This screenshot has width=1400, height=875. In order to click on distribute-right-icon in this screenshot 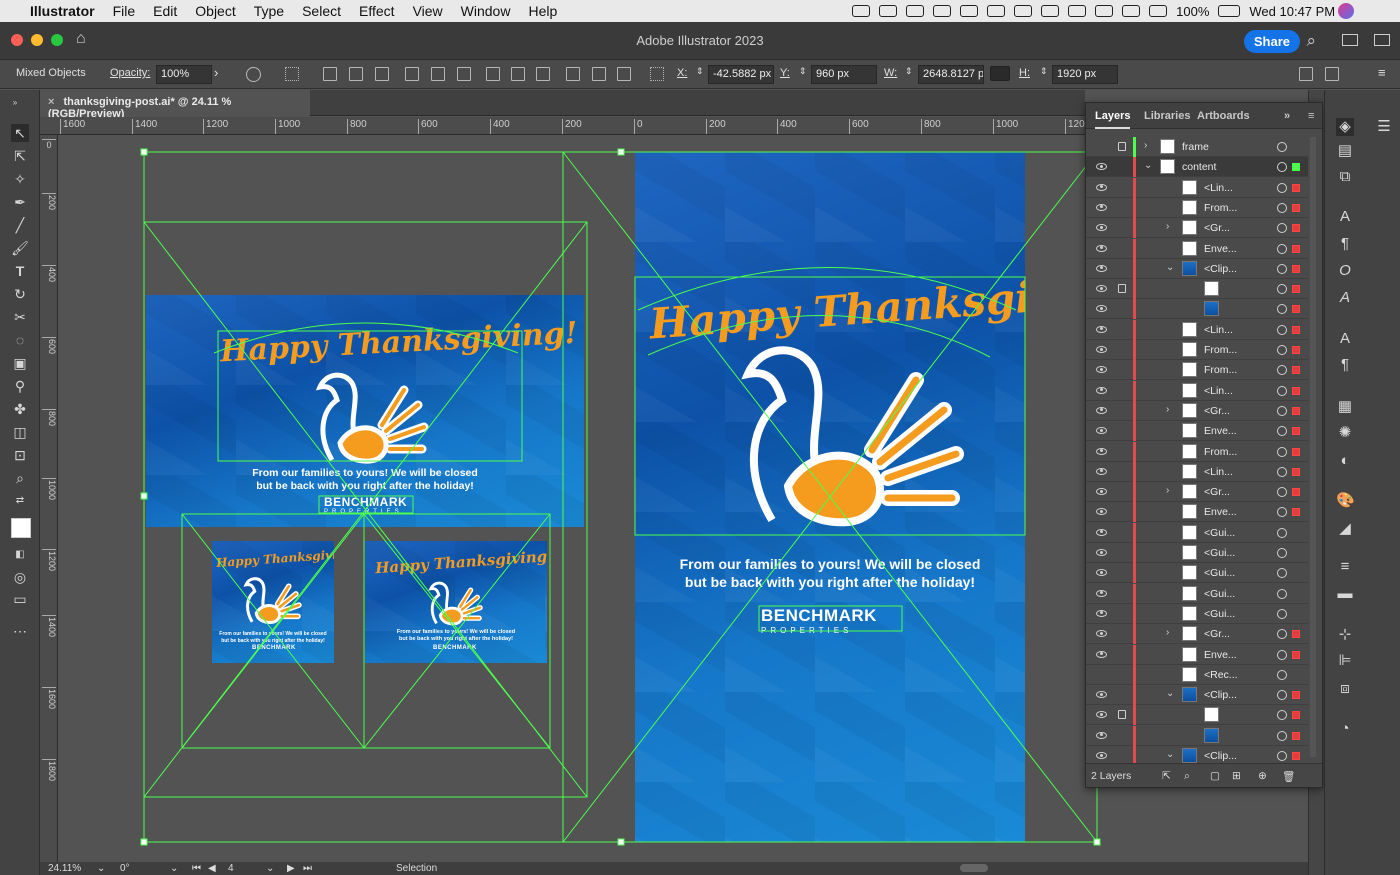, I will do `click(624, 74)`.